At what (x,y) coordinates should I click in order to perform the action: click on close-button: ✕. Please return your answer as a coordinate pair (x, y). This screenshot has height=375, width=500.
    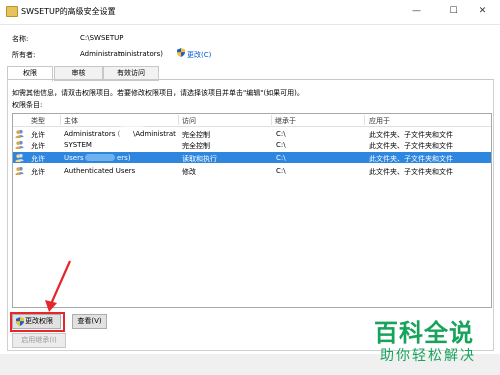
    Looking at the image, I should click on (482, 11).